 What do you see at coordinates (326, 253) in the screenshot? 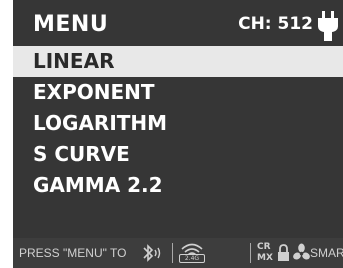
I see `mode-label: SMART` at bounding box center [326, 253].